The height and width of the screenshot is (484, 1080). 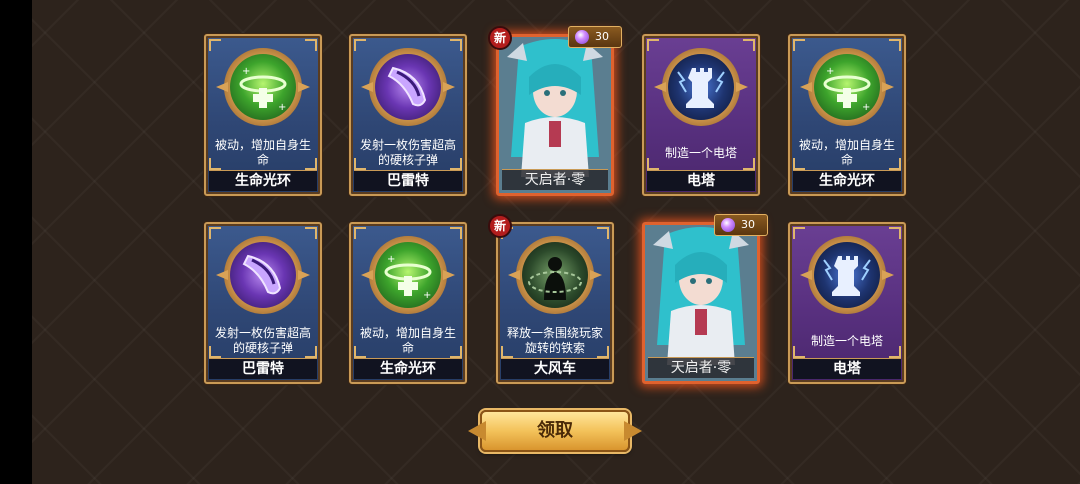 I want to click on card-windmill: 释放一条围绕玩家旋转的铁索 大风车, so click(x=555, y=303).